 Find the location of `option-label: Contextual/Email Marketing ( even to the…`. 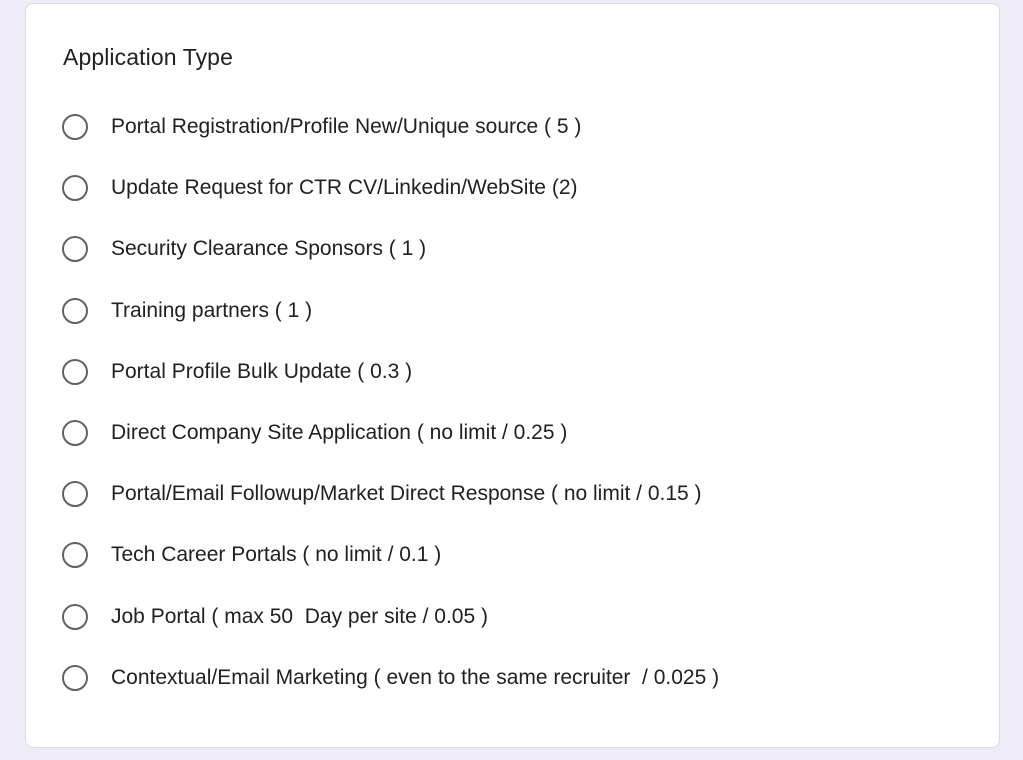

option-label: Contextual/Email Marketing ( even to the… is located at coordinates (415, 678).